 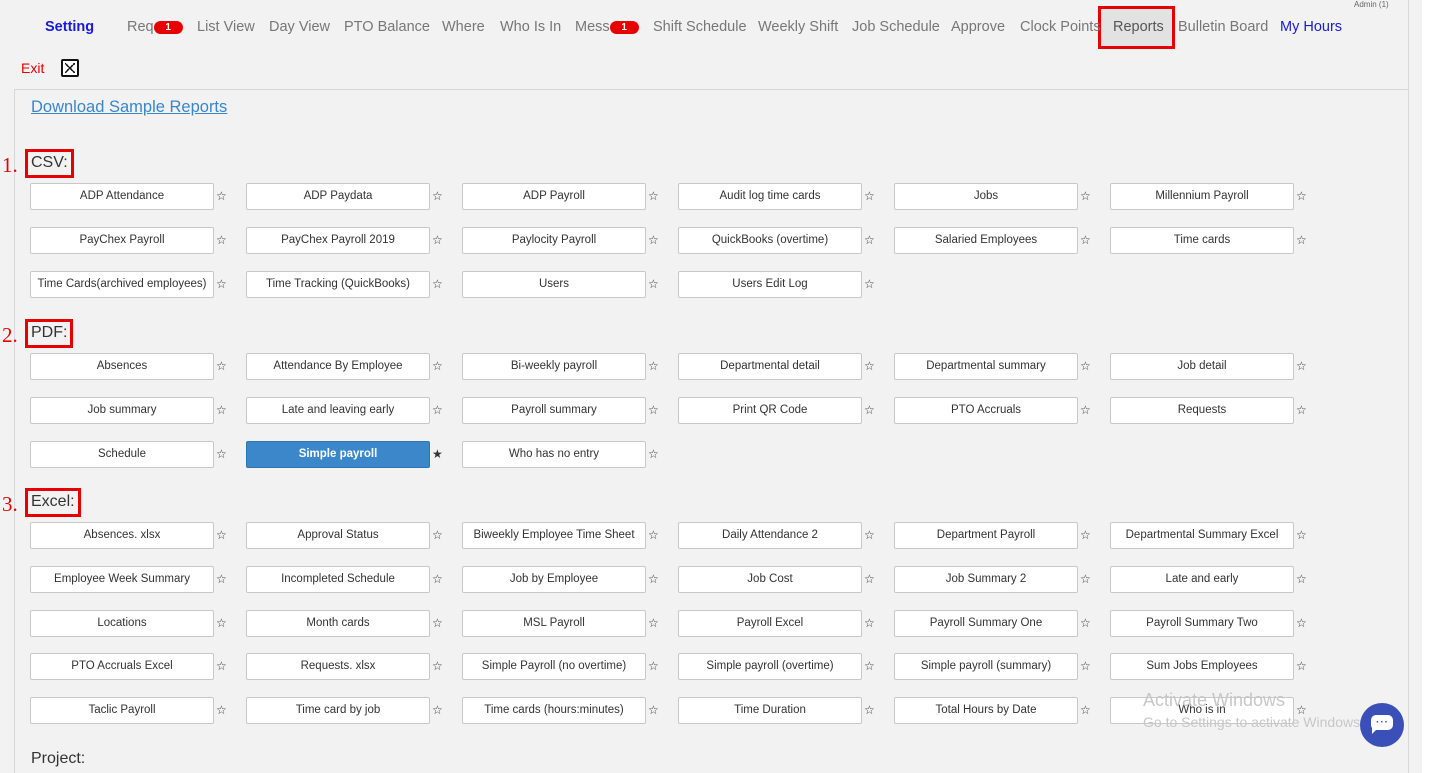 What do you see at coordinates (1138, 27) in the screenshot?
I see `nav-reports: Reports` at bounding box center [1138, 27].